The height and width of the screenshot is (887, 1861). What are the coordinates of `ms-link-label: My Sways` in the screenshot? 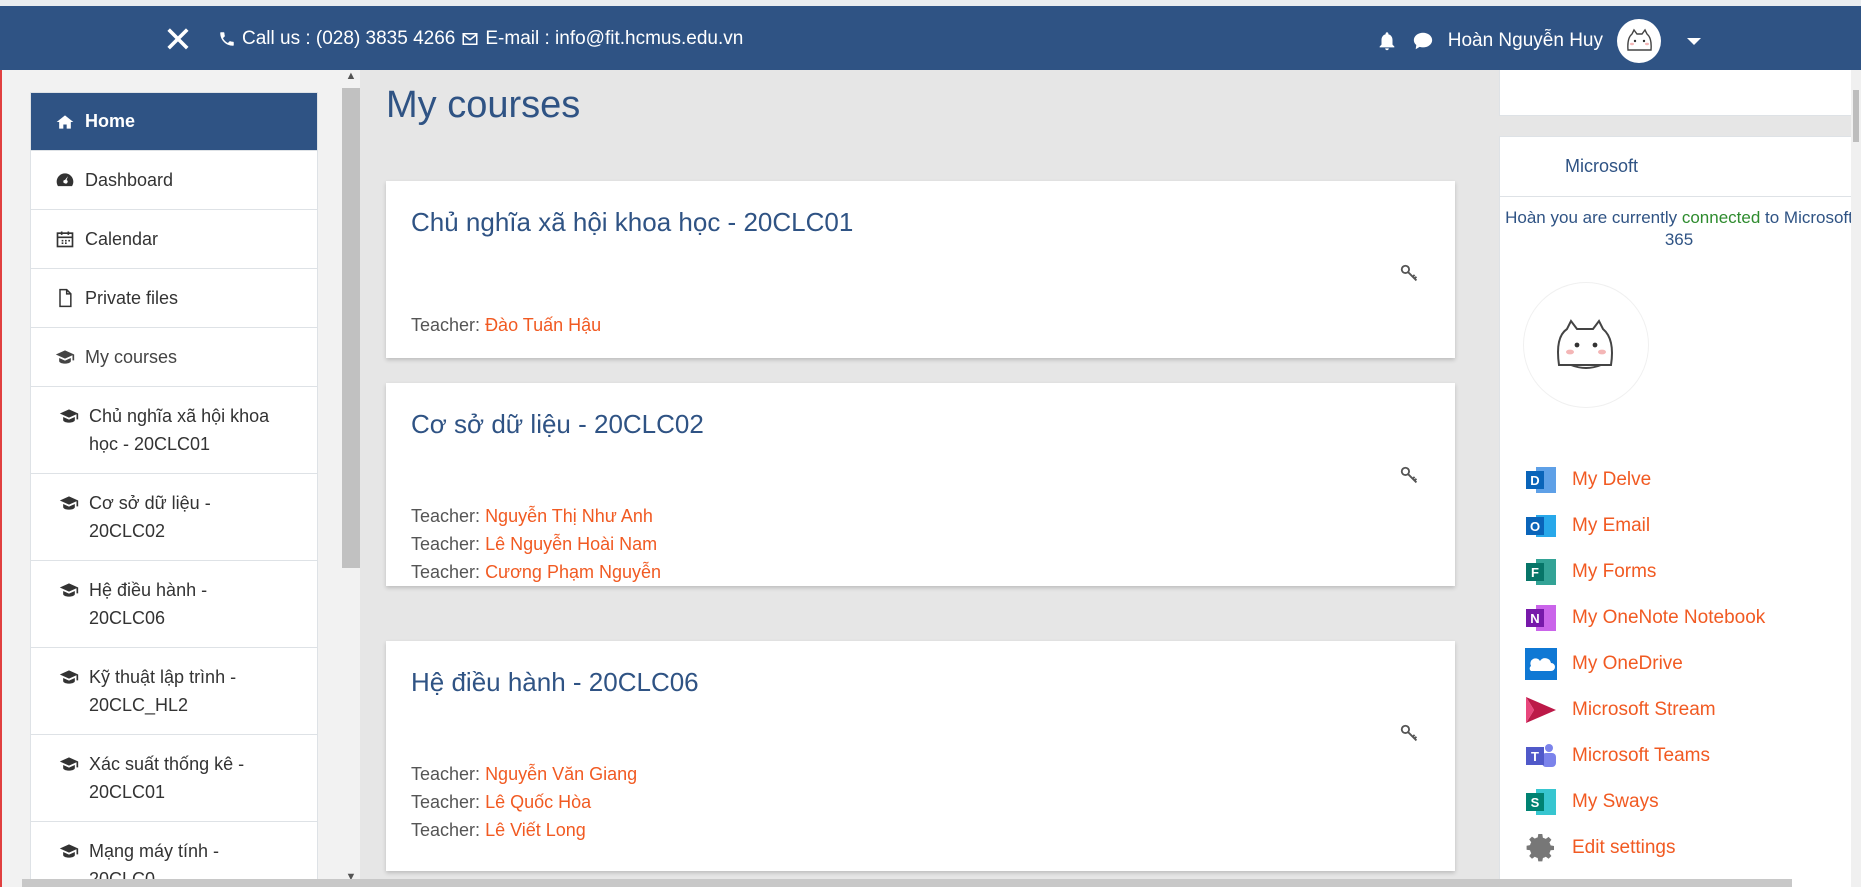 It's located at (1615, 802).